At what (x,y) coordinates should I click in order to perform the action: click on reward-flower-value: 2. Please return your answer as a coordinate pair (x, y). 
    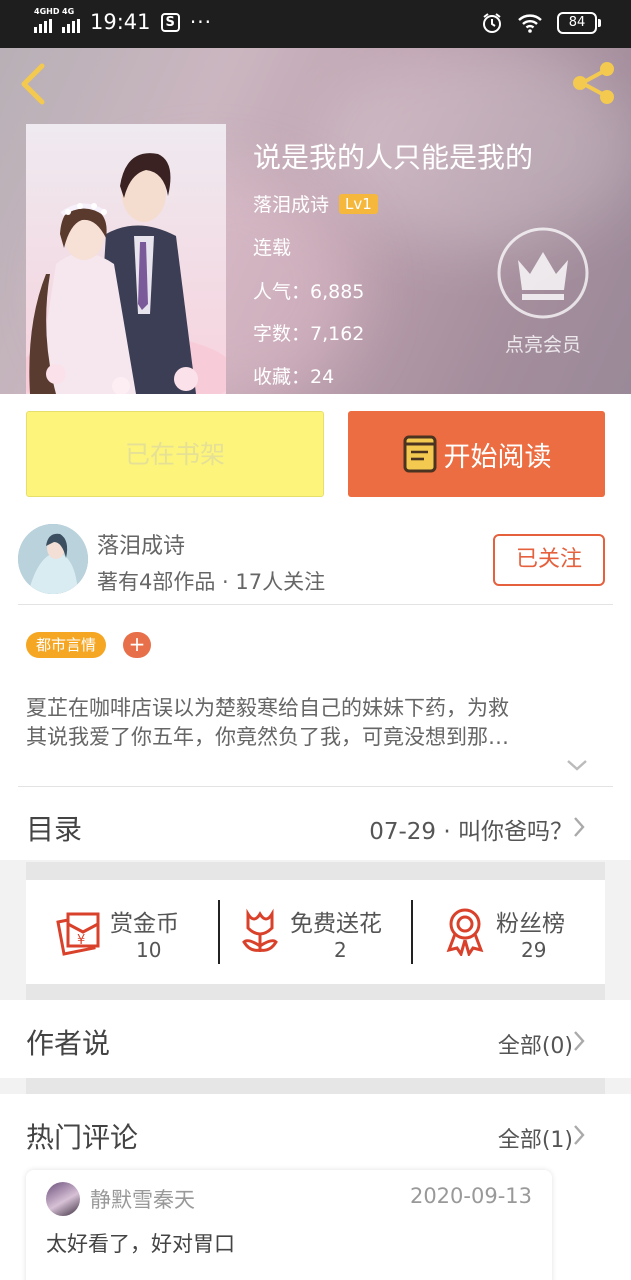
    Looking at the image, I should click on (340, 950).